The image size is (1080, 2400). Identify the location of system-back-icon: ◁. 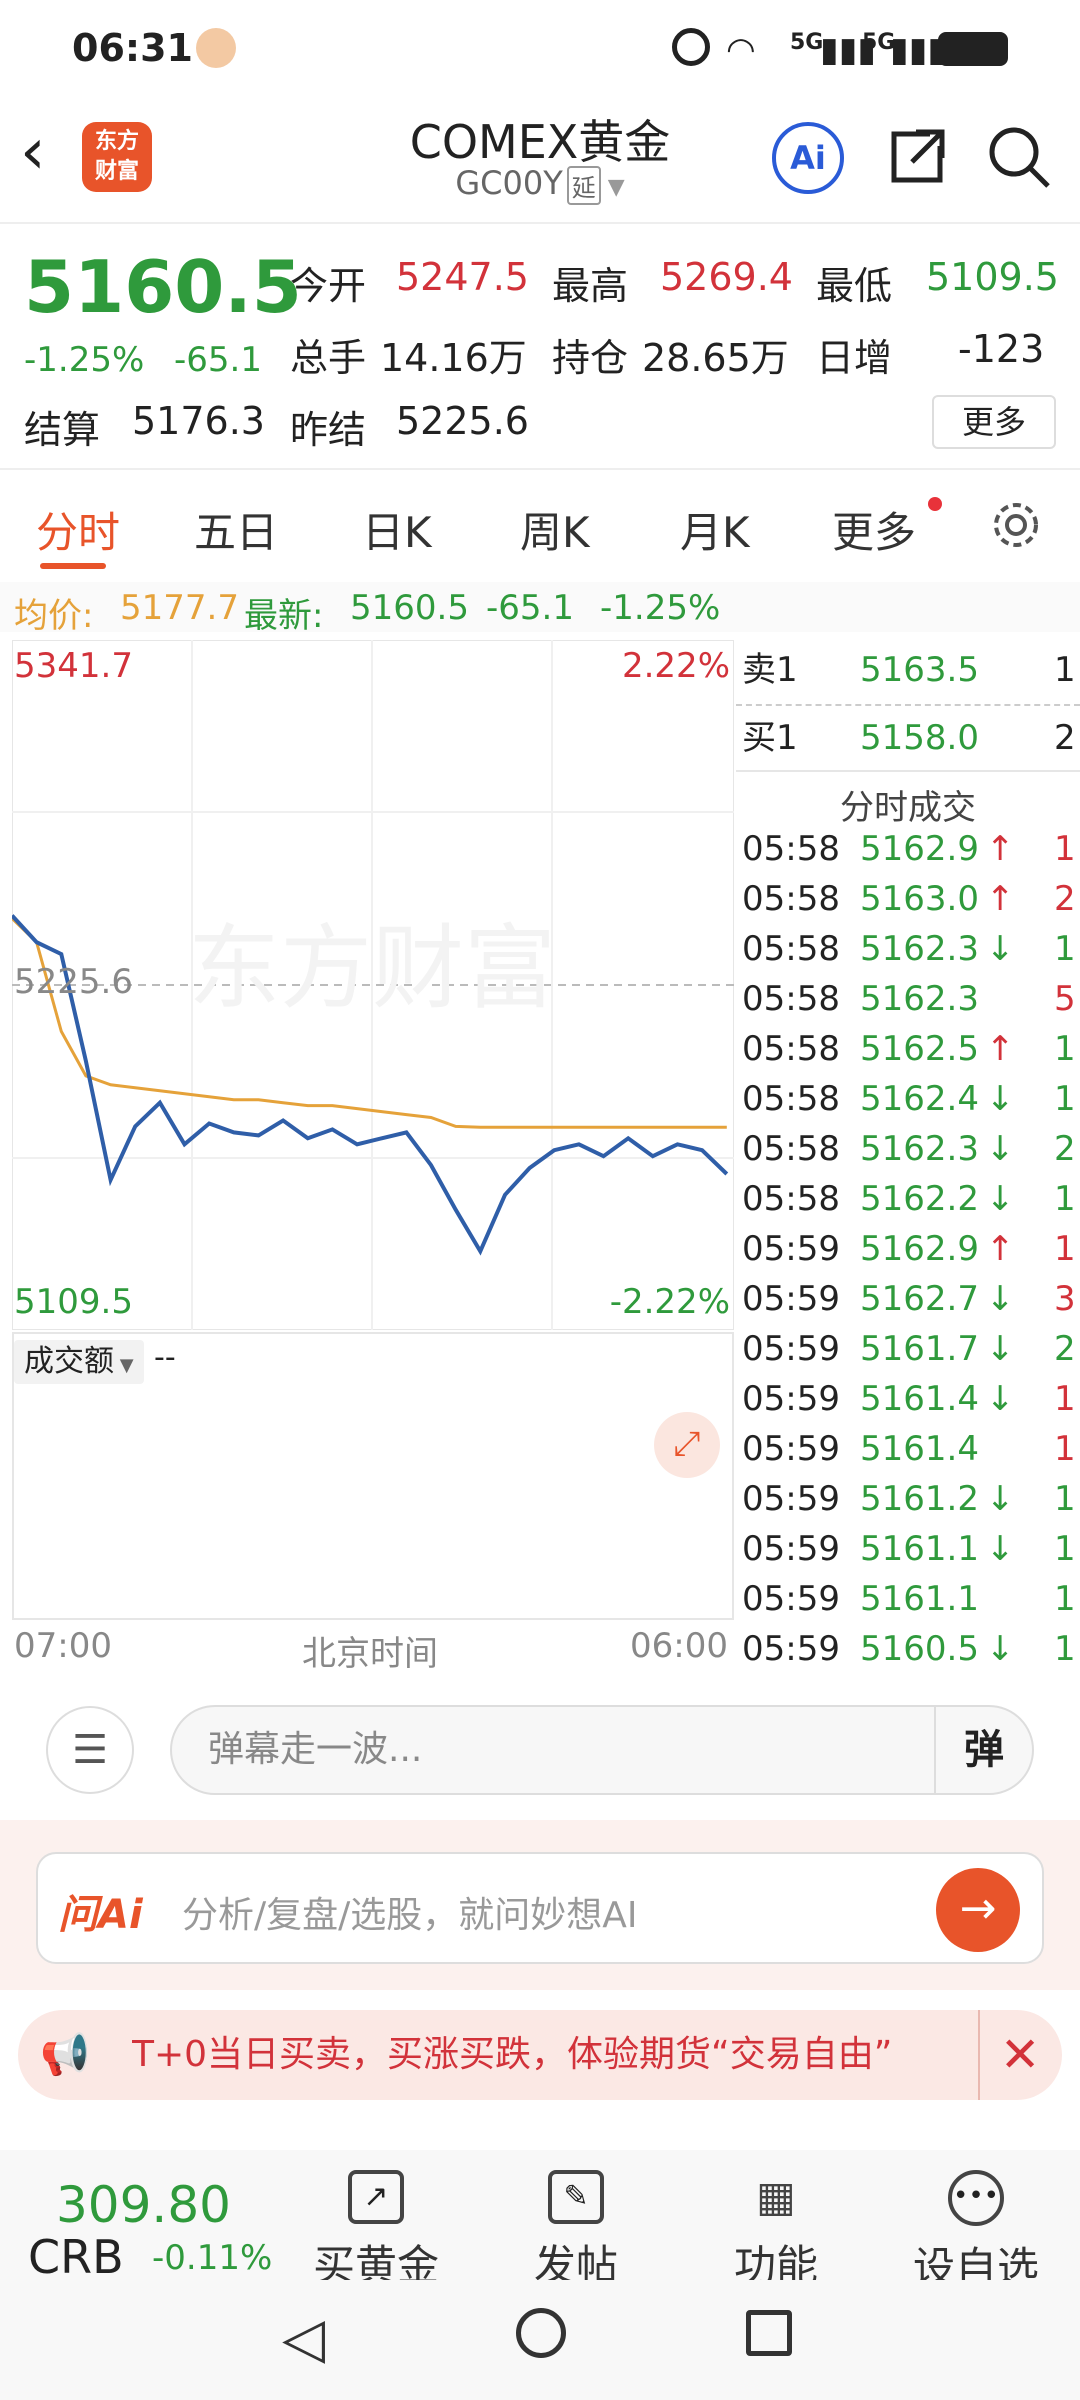
(303, 2338).